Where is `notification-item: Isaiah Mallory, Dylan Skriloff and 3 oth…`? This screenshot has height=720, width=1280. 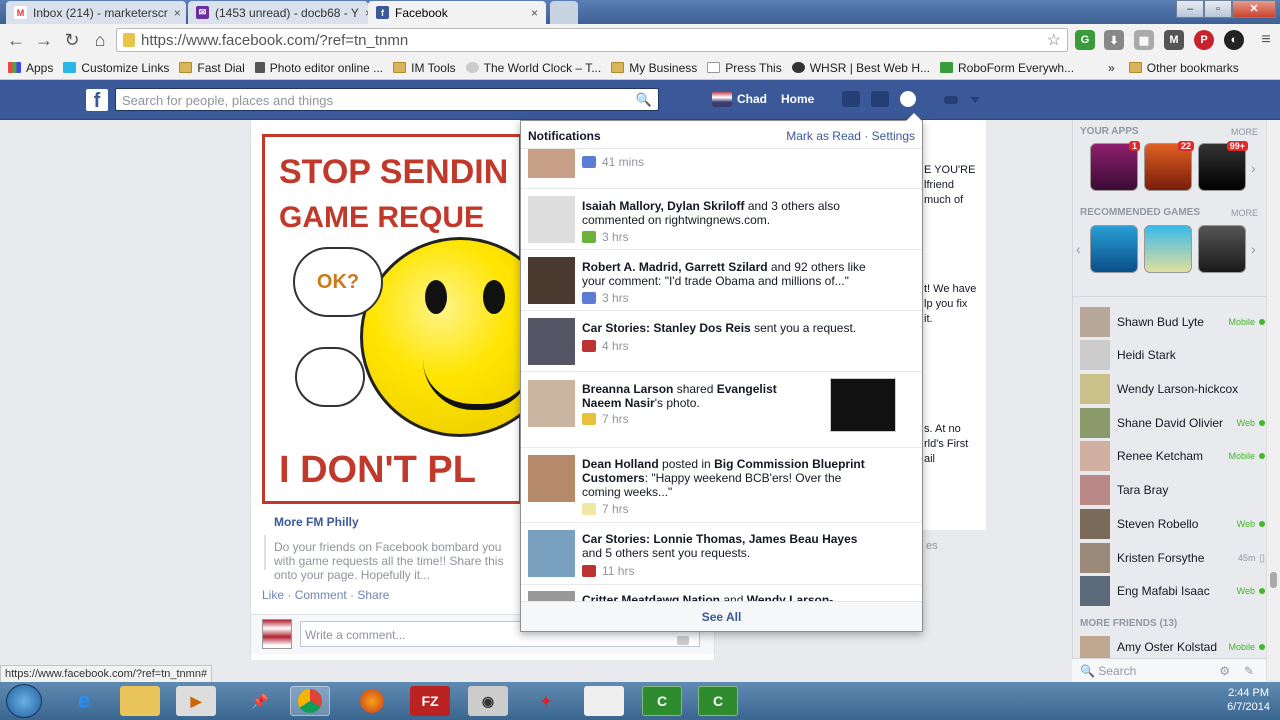 notification-item: Isaiah Mallory, Dylan Skriloff and 3 oth… is located at coordinates (721, 219).